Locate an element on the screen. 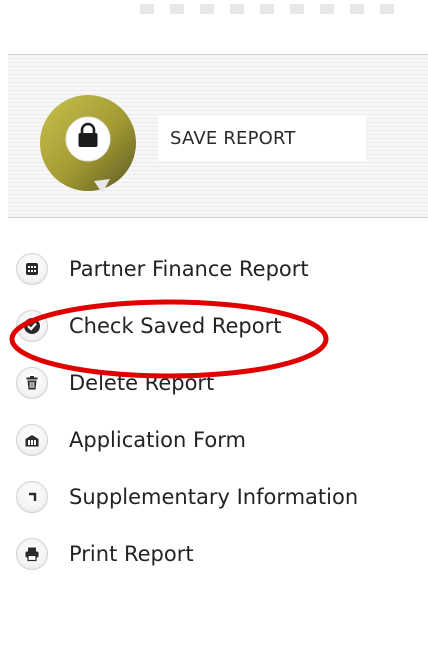  save-report-button: SAVE REPORT is located at coordinates (262, 138).